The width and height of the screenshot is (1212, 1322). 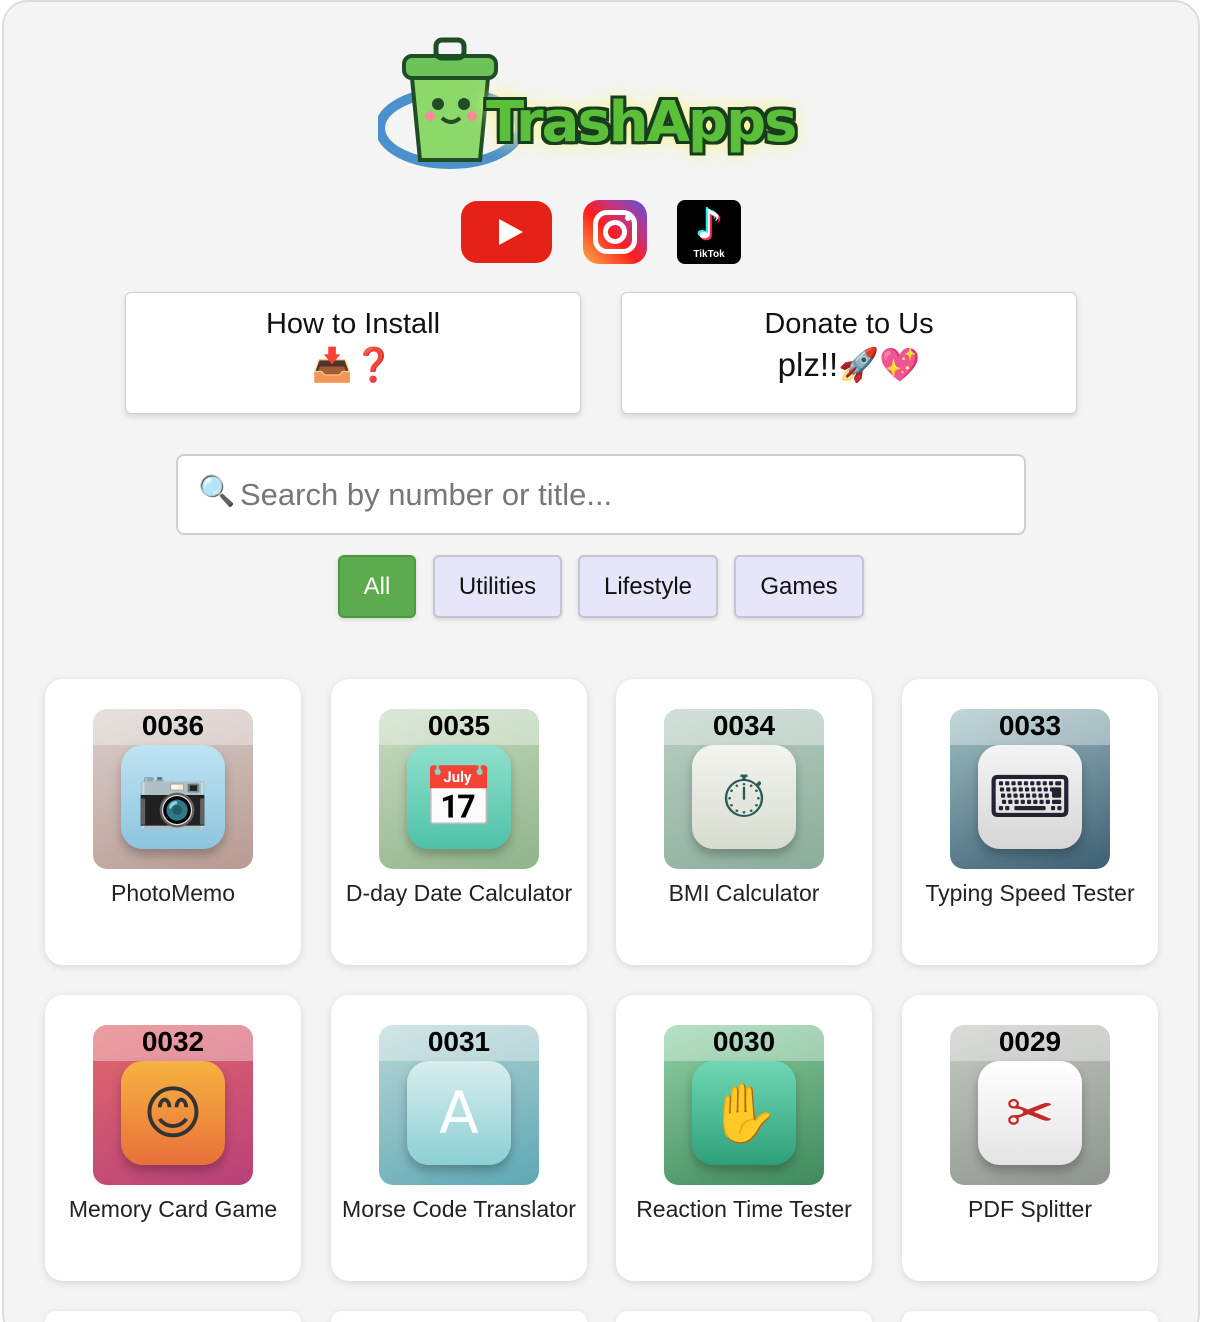 I want to click on search-box: 🔍, so click(x=601, y=494).